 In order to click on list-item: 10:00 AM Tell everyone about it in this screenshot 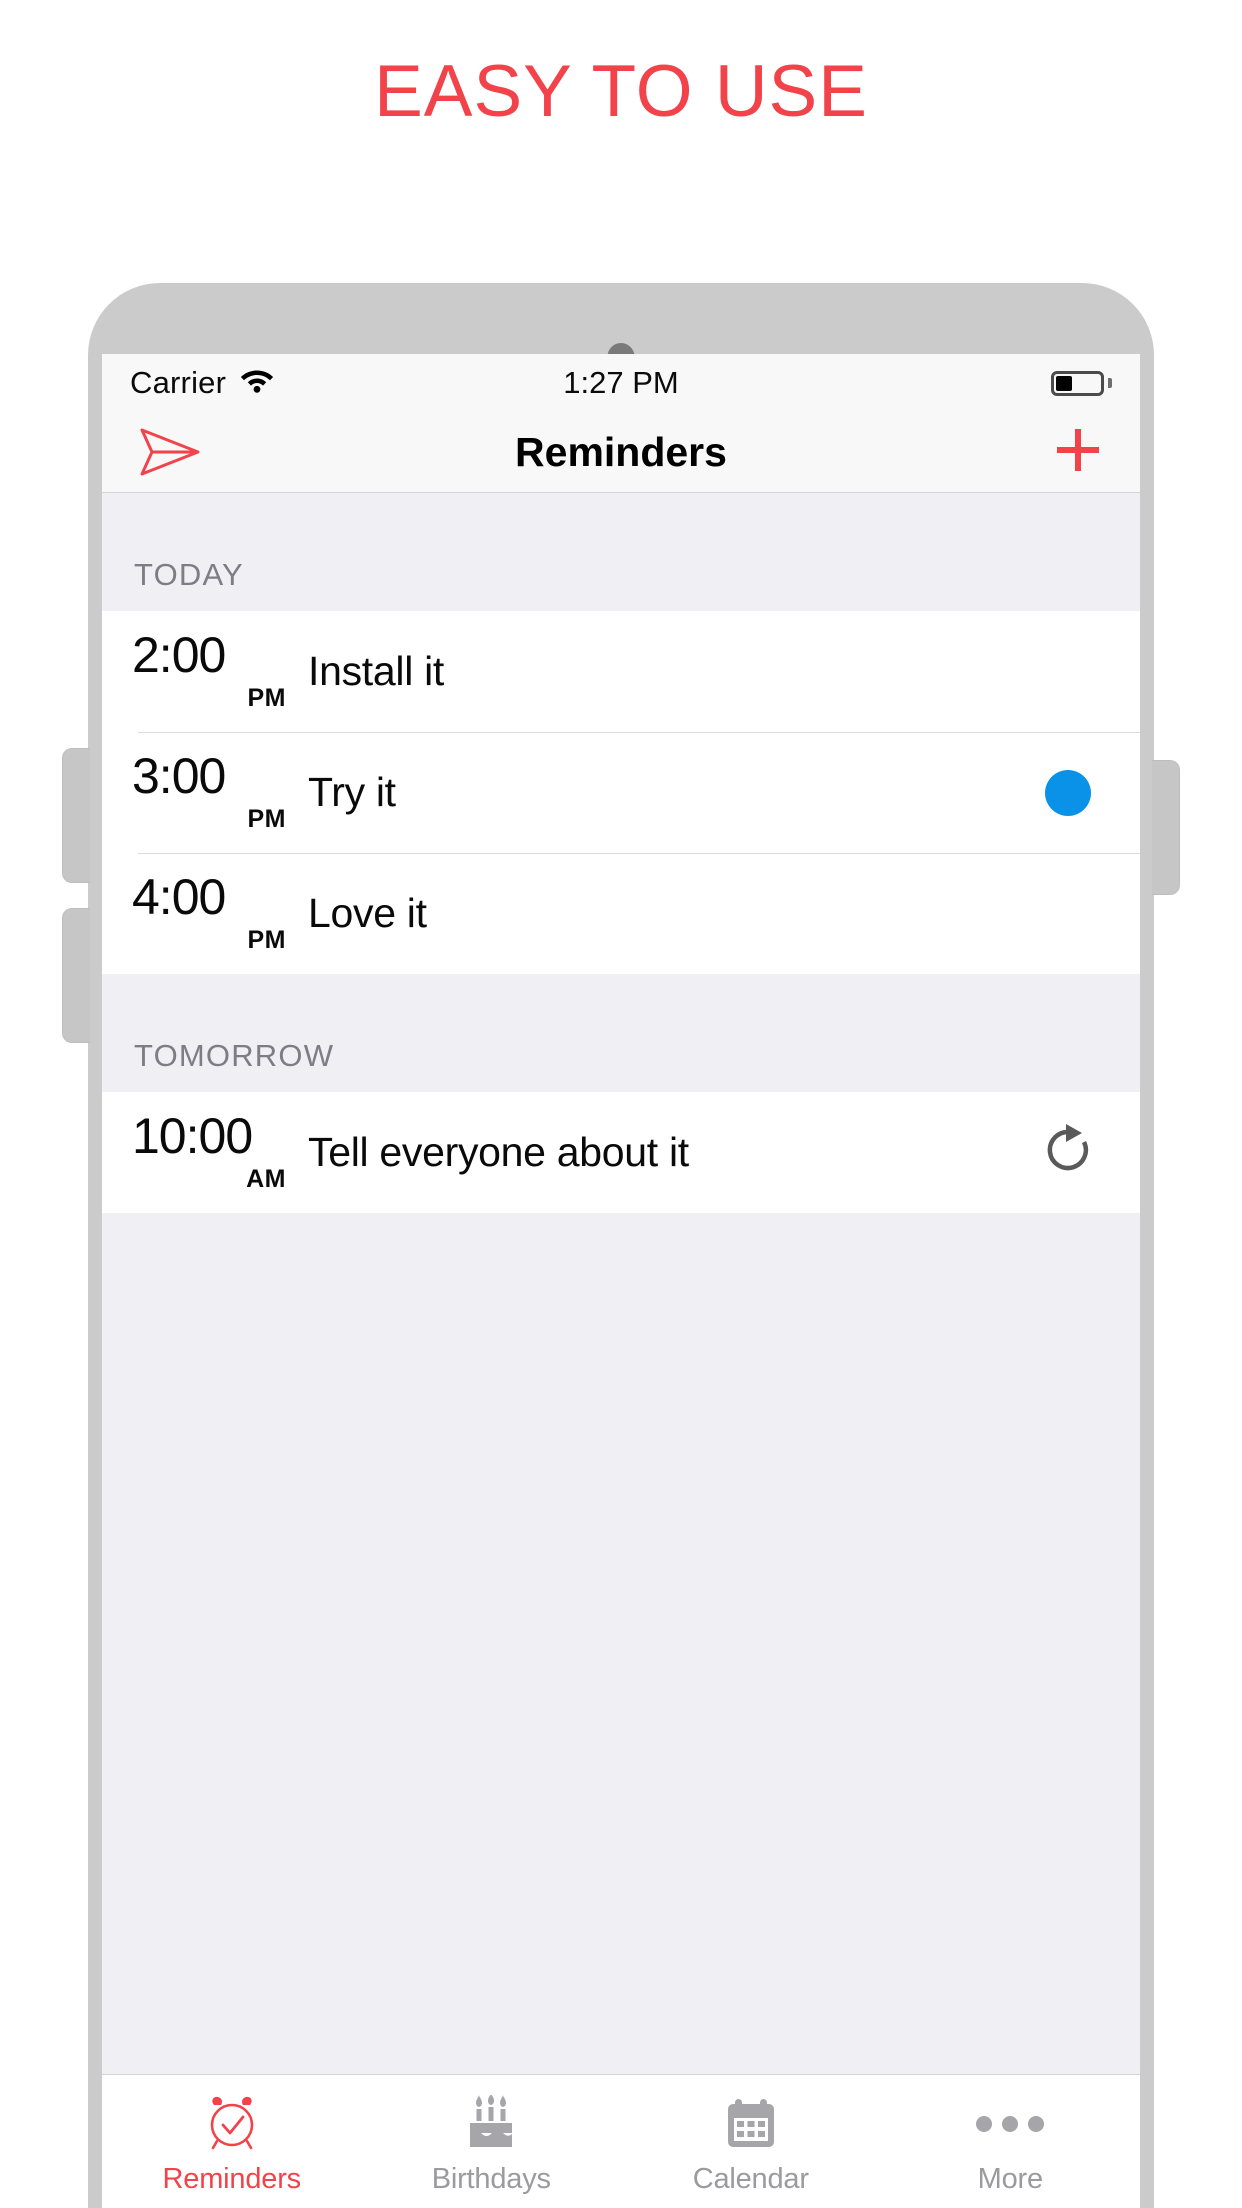, I will do `click(621, 1152)`.